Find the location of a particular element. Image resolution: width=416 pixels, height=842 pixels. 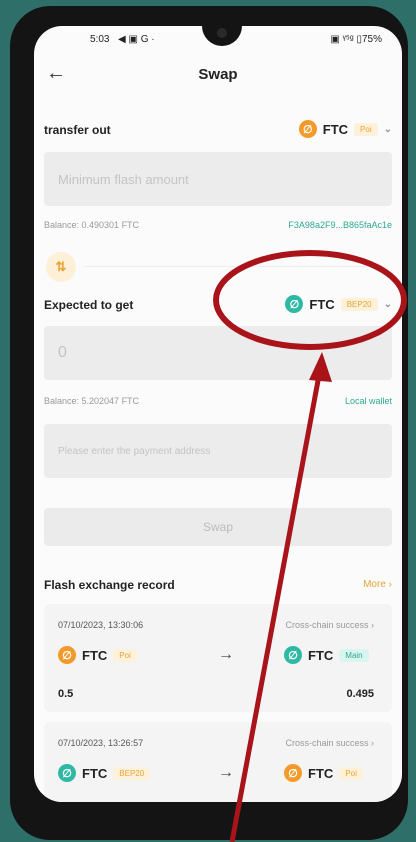

record-to-coin: ∅ FTC Main is located at coordinates (326, 655).